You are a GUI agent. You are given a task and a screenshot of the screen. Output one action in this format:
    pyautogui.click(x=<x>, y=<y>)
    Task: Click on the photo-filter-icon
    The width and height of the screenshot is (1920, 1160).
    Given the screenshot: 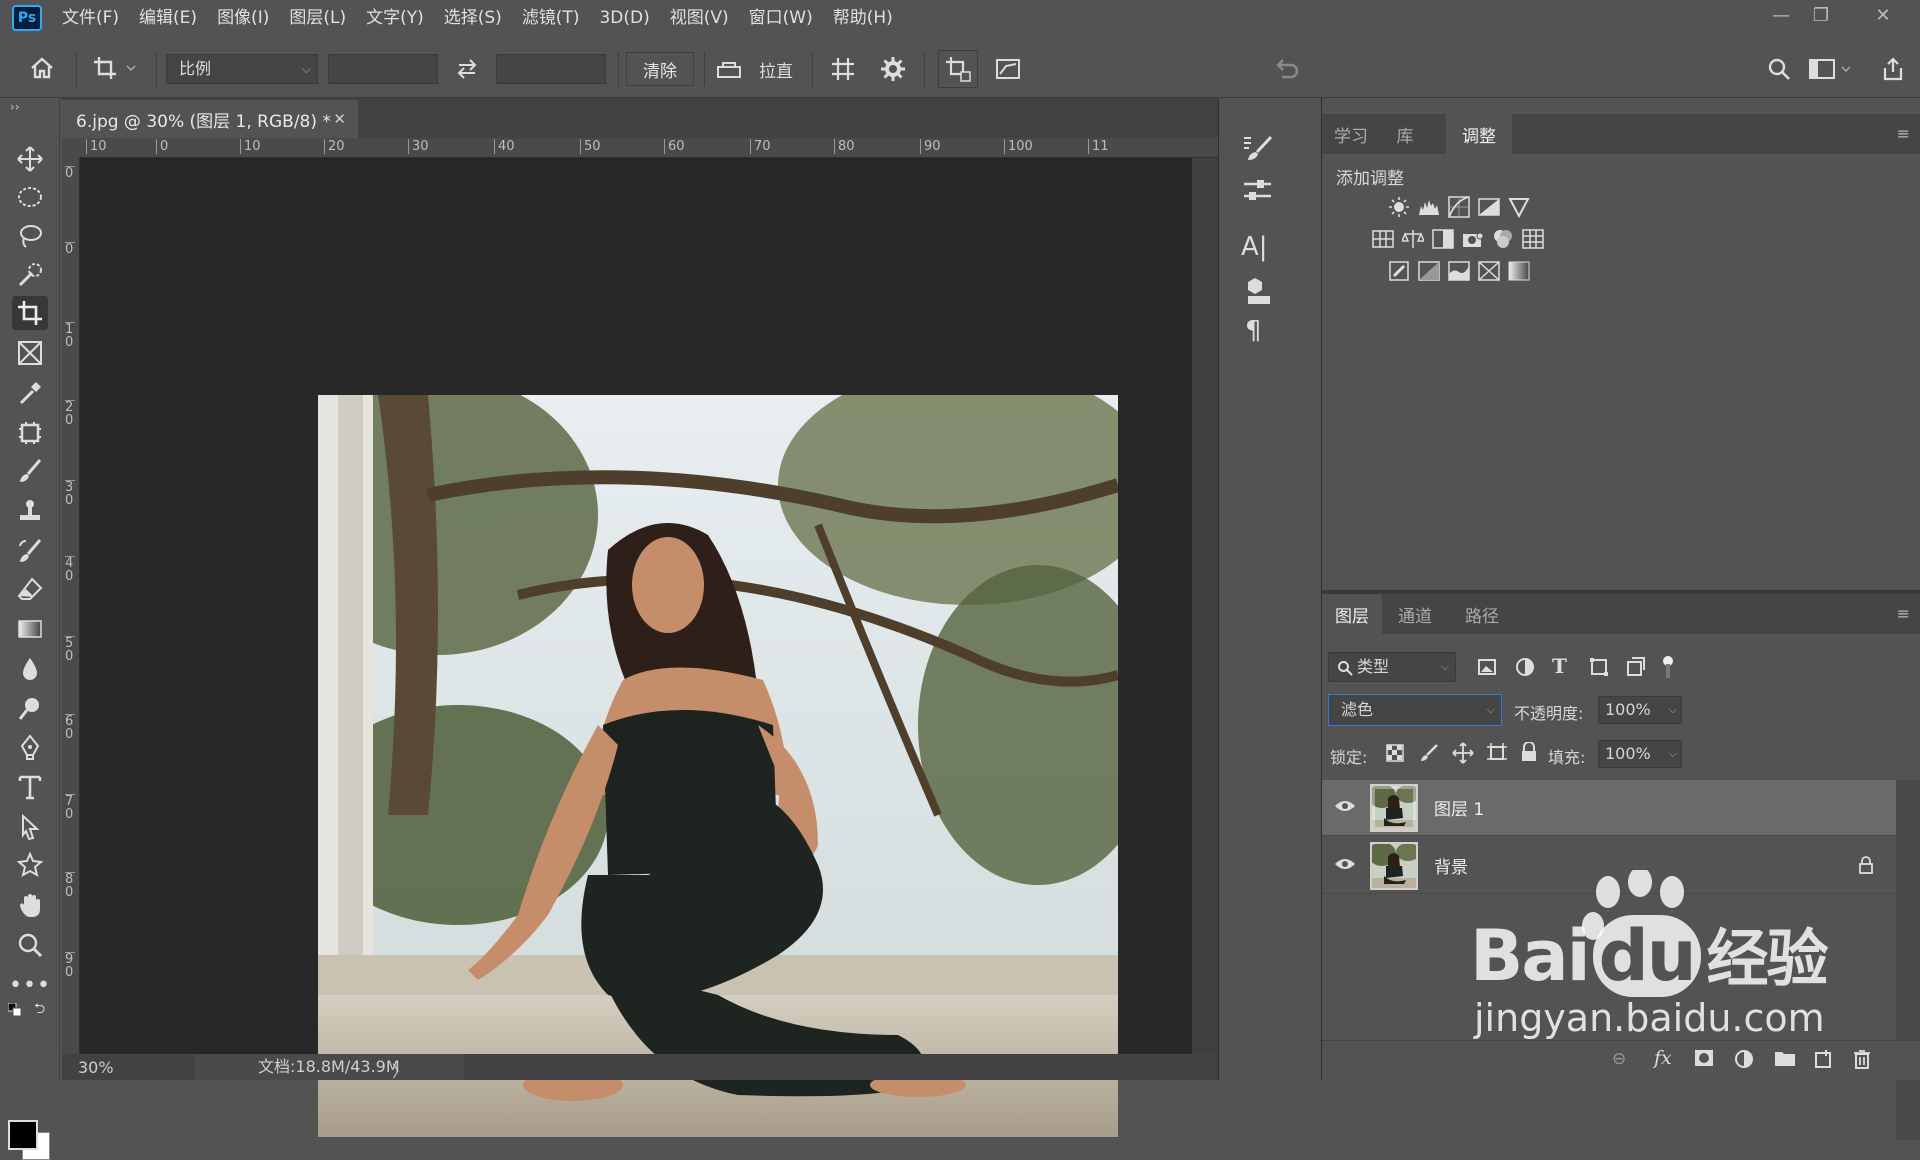 What is the action you would take?
    pyautogui.click(x=1473, y=239)
    